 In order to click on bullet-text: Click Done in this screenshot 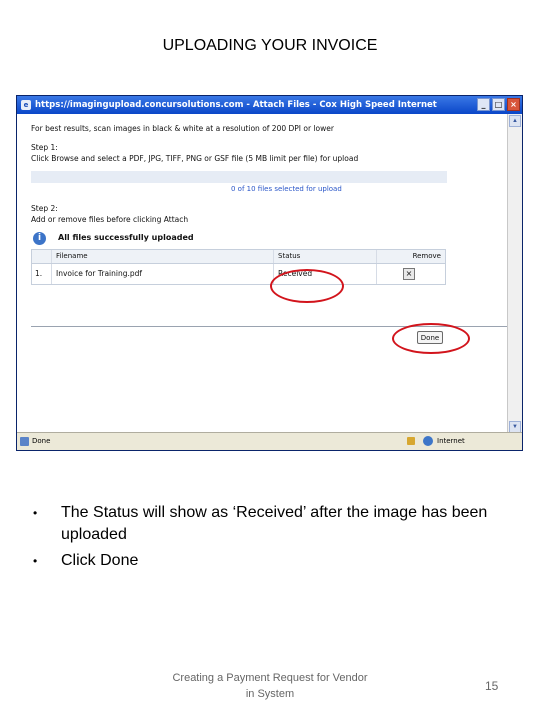, I will do `click(100, 560)`.